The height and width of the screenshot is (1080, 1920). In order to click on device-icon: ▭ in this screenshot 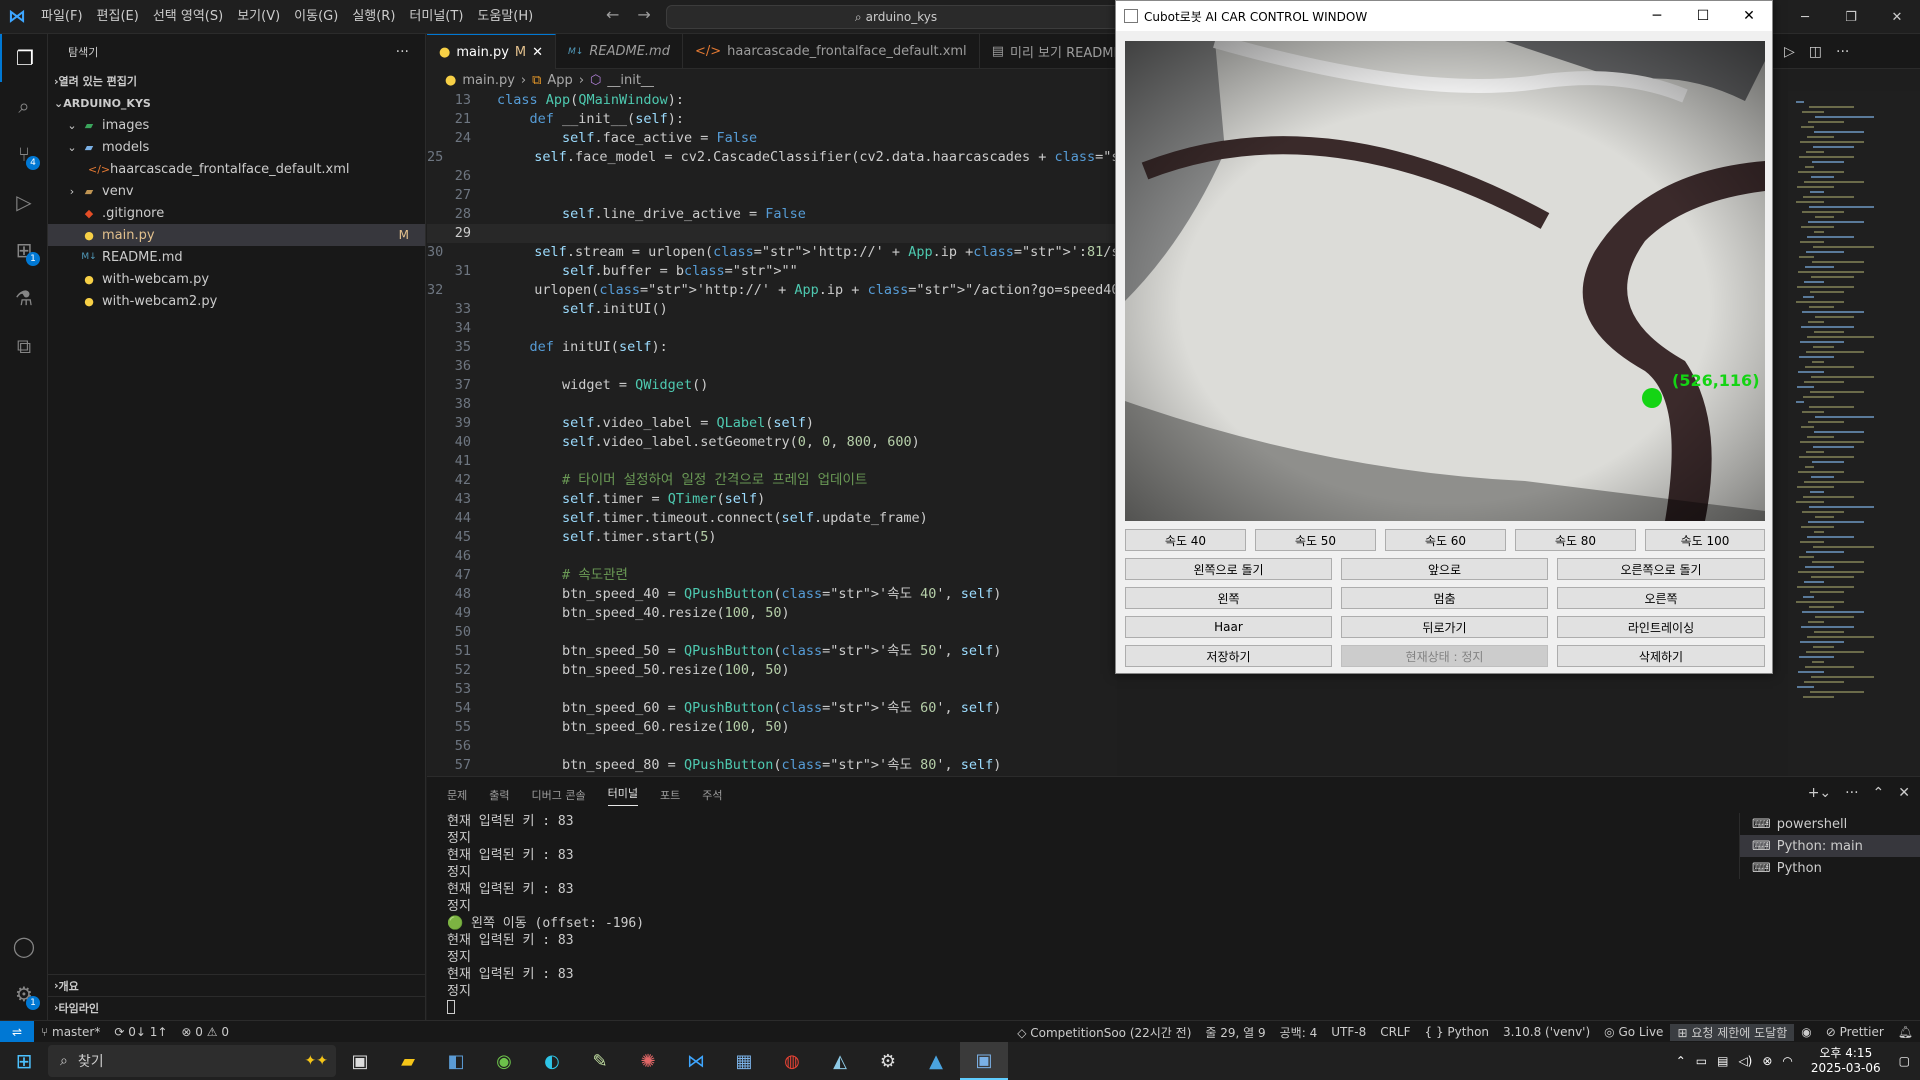, I will do `click(1701, 1061)`.